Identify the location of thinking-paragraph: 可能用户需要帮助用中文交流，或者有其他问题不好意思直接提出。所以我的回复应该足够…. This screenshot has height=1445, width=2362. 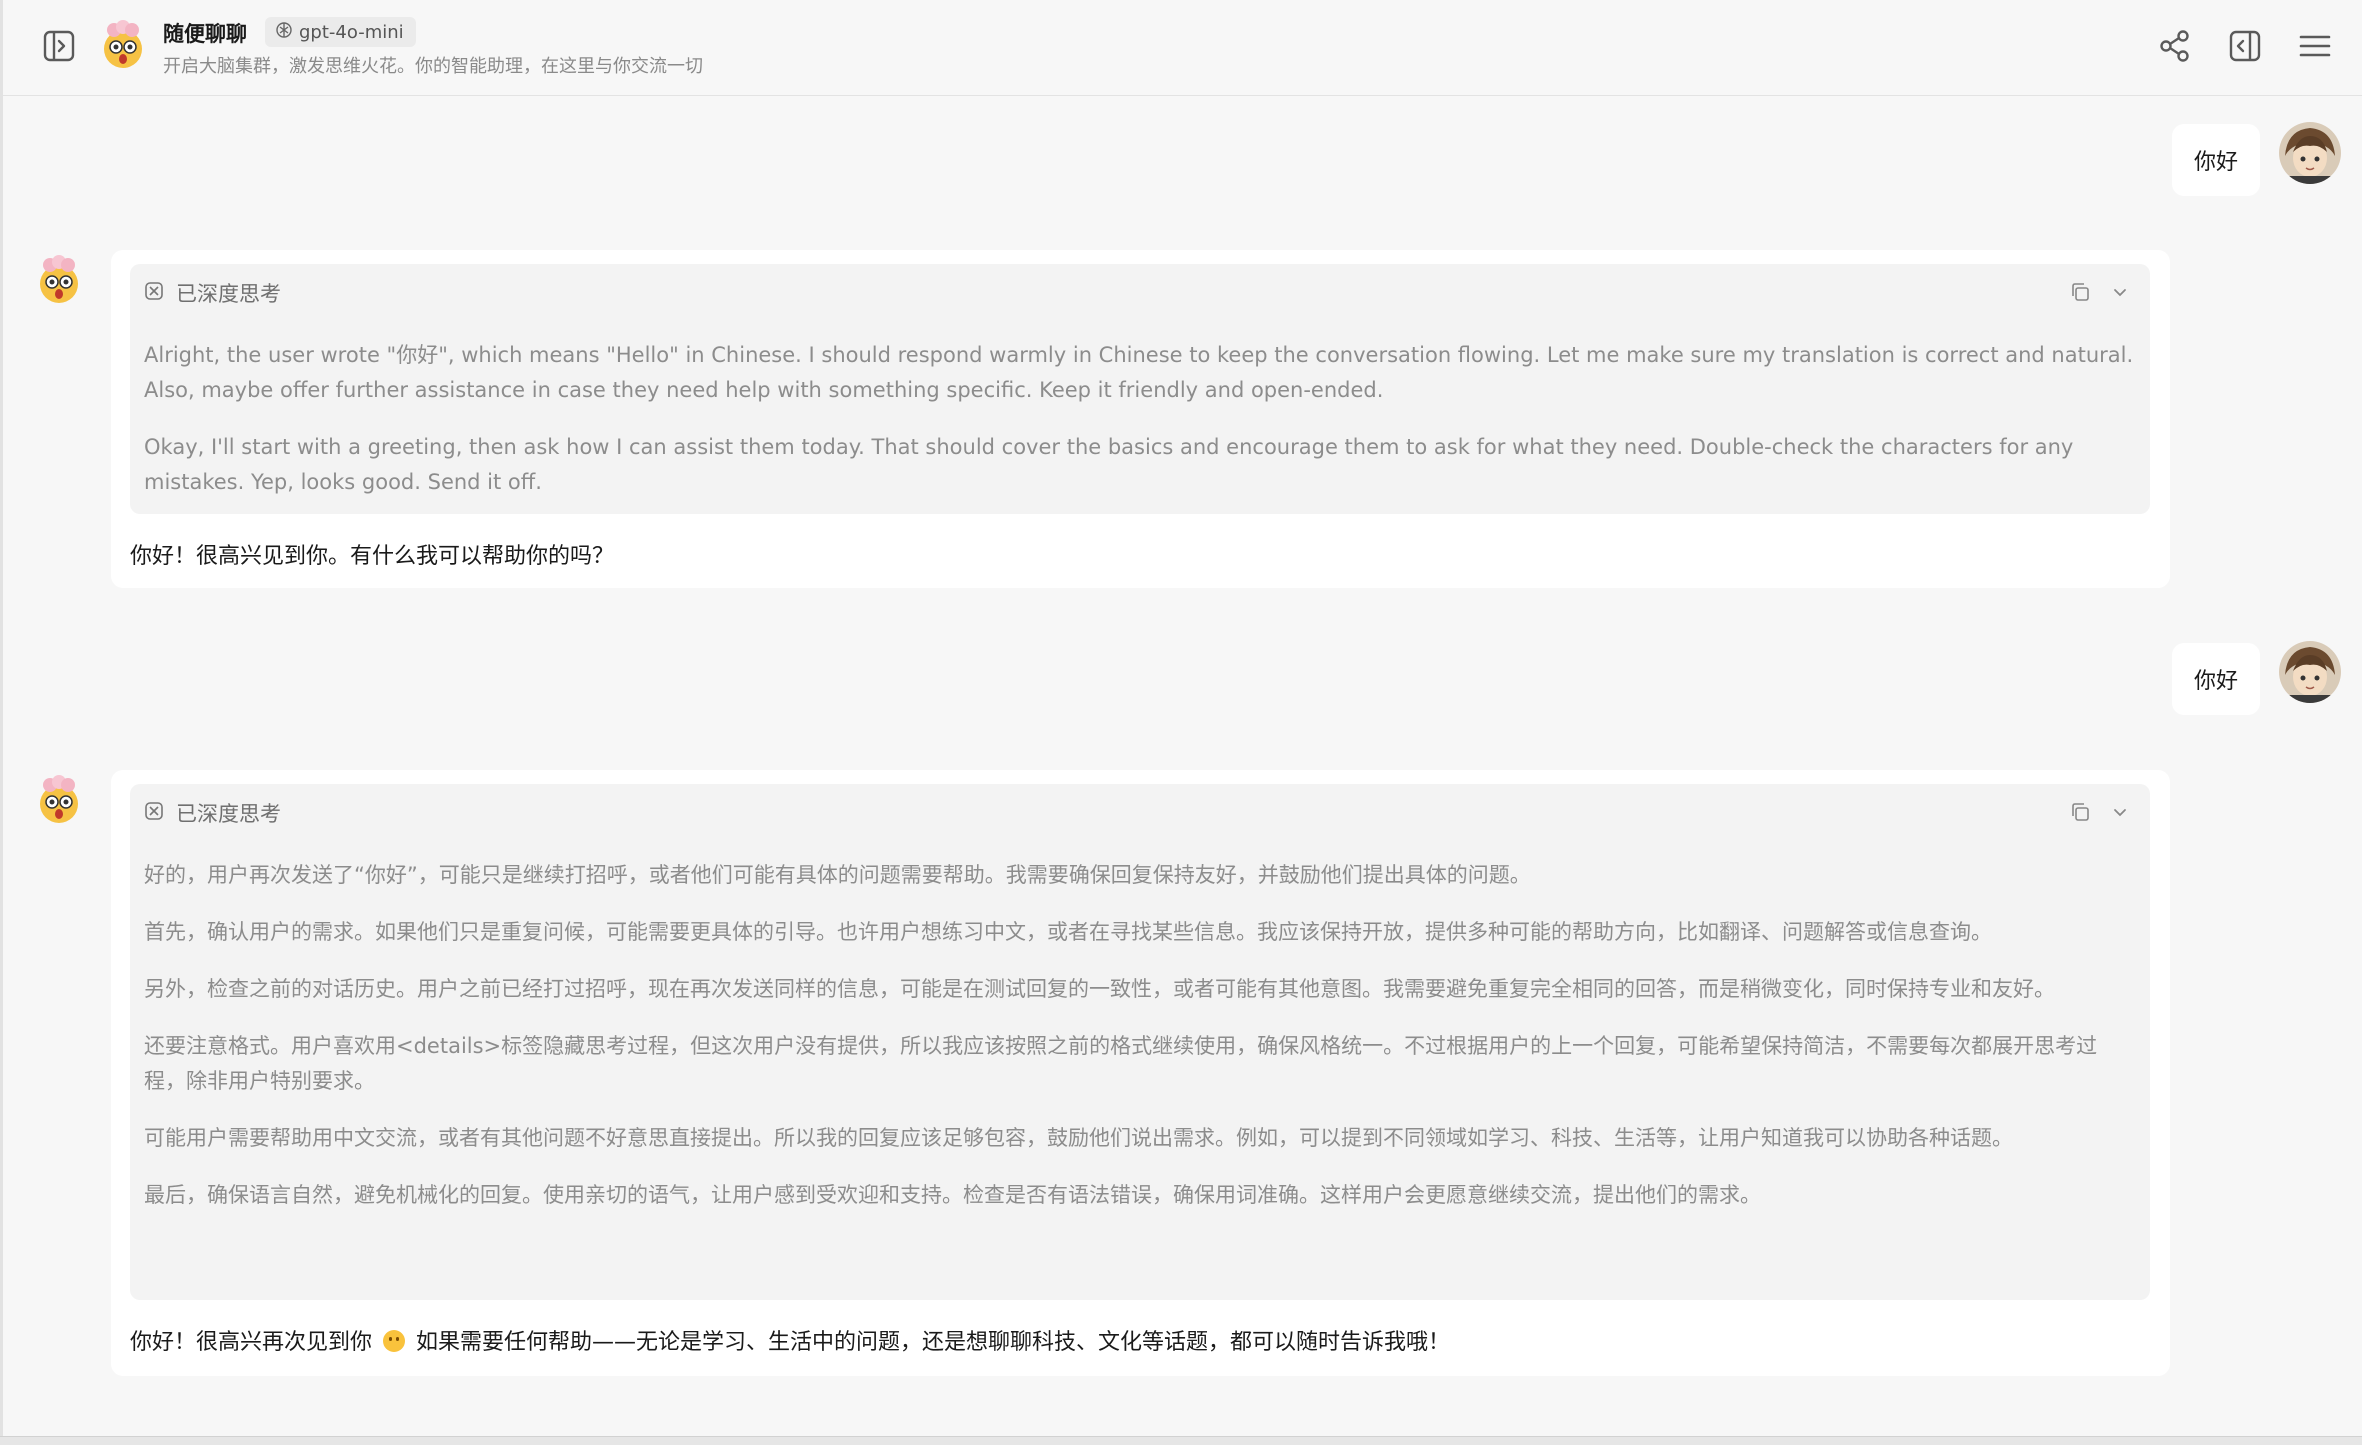
(1078, 1138).